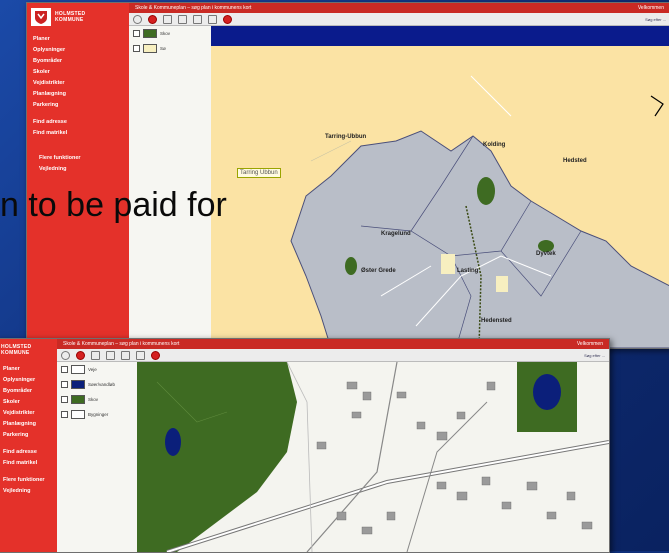 This screenshot has height=553, width=669. What do you see at coordinates (163, 48) in the screenshot?
I see `legend-label: Sø` at bounding box center [163, 48].